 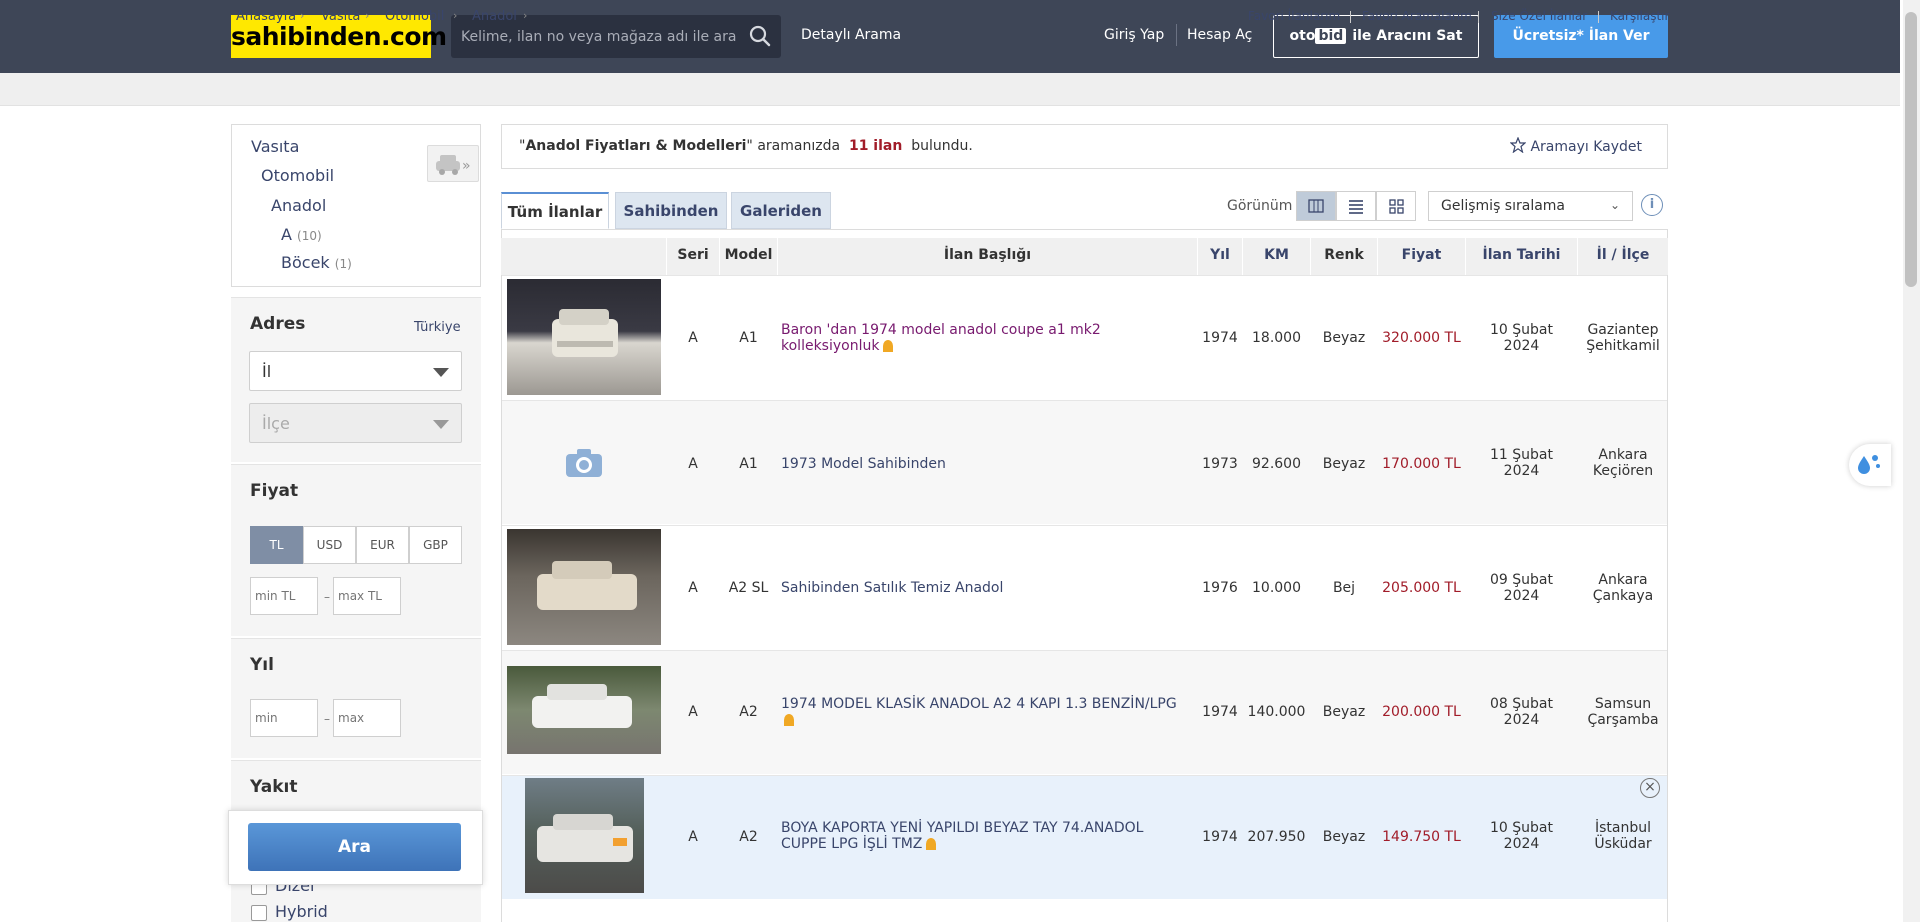 I want to click on listing-date-day: 08 Şubat, so click(x=1521, y=704).